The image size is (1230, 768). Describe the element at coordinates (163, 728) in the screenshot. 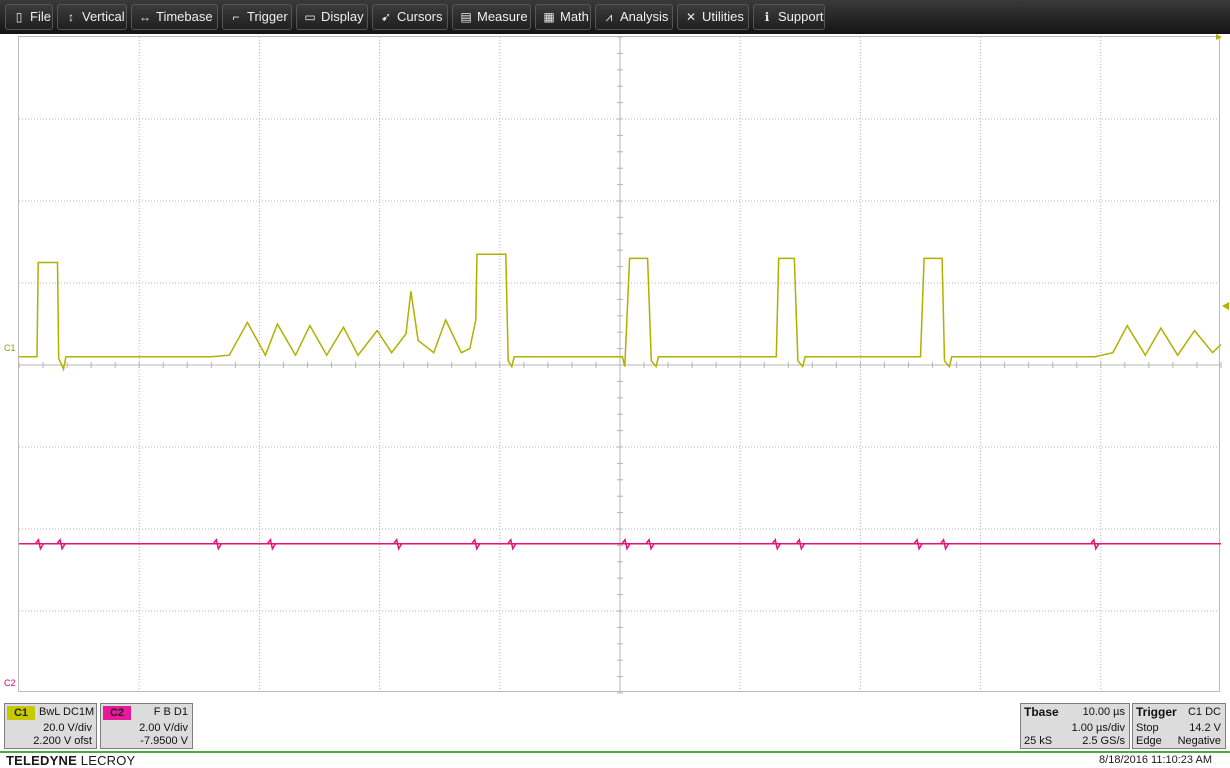

I see `c2-scale: 2.00 V/div` at that location.